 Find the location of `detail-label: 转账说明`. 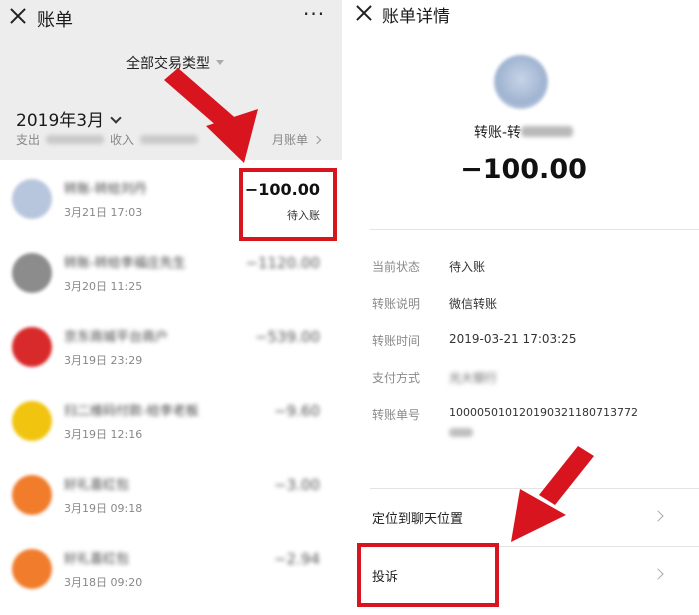

detail-label: 转账说明 is located at coordinates (396, 304).